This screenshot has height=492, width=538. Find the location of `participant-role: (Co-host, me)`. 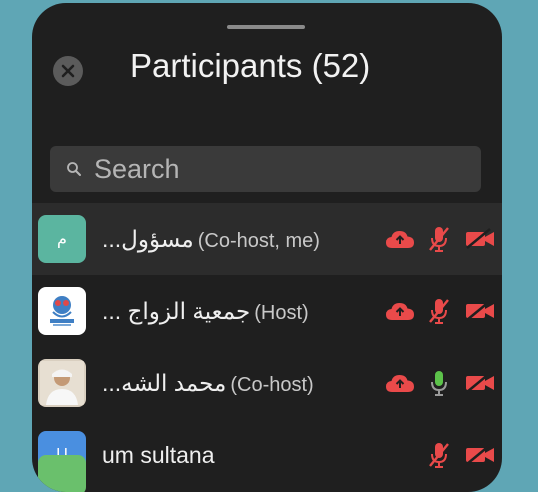

participant-role: (Co-host, me) is located at coordinates (258, 240).